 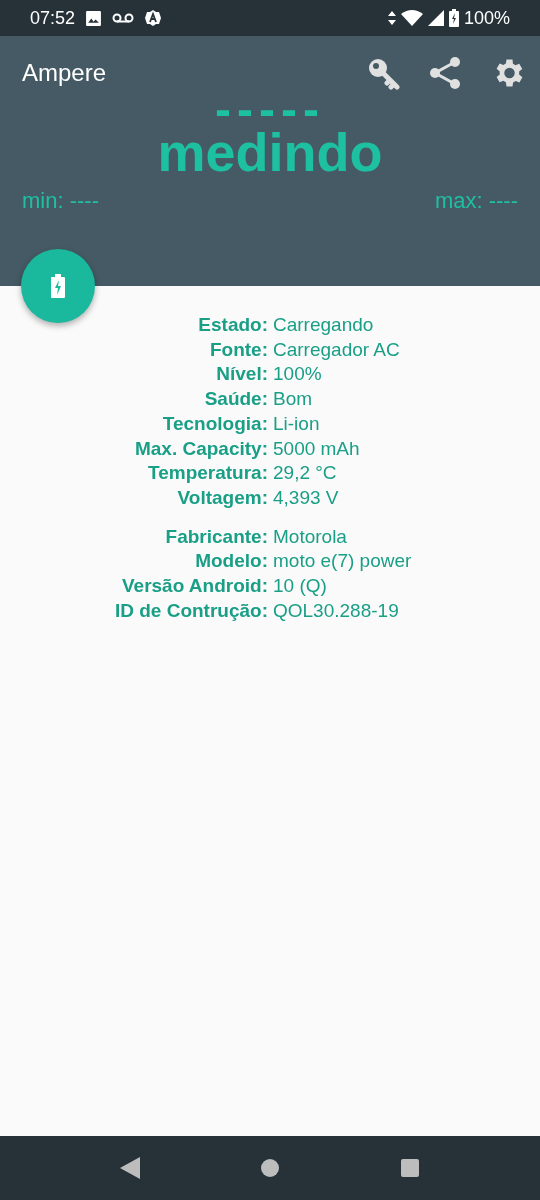 What do you see at coordinates (236, 399) in the screenshot?
I see `info-label: Saúde:` at bounding box center [236, 399].